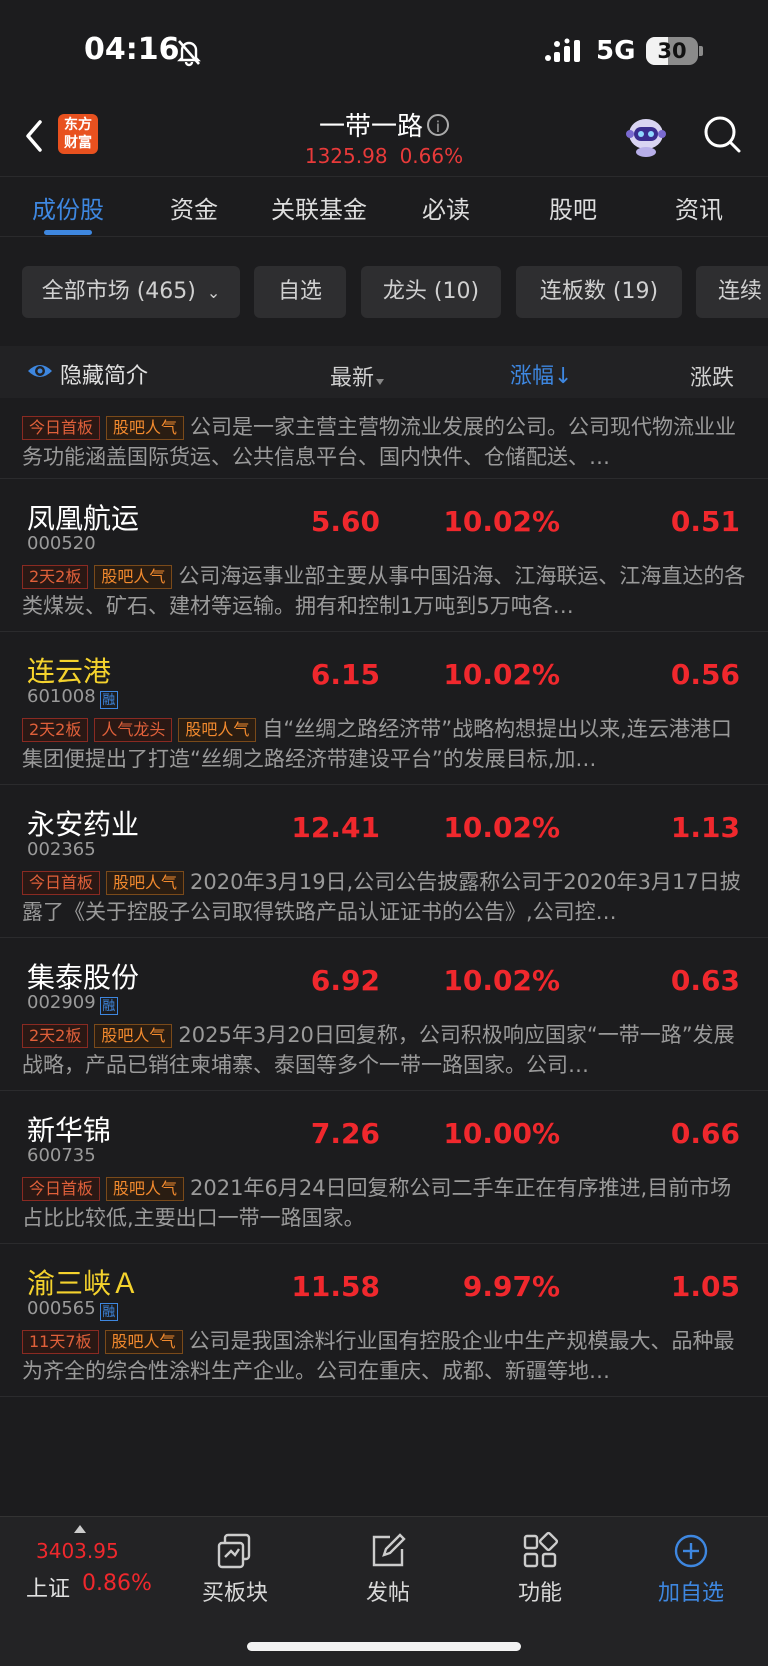 This screenshot has width=768, height=1666. Describe the element at coordinates (690, 1593) in the screenshot. I see `add-watchlist-label: 加自选` at that location.